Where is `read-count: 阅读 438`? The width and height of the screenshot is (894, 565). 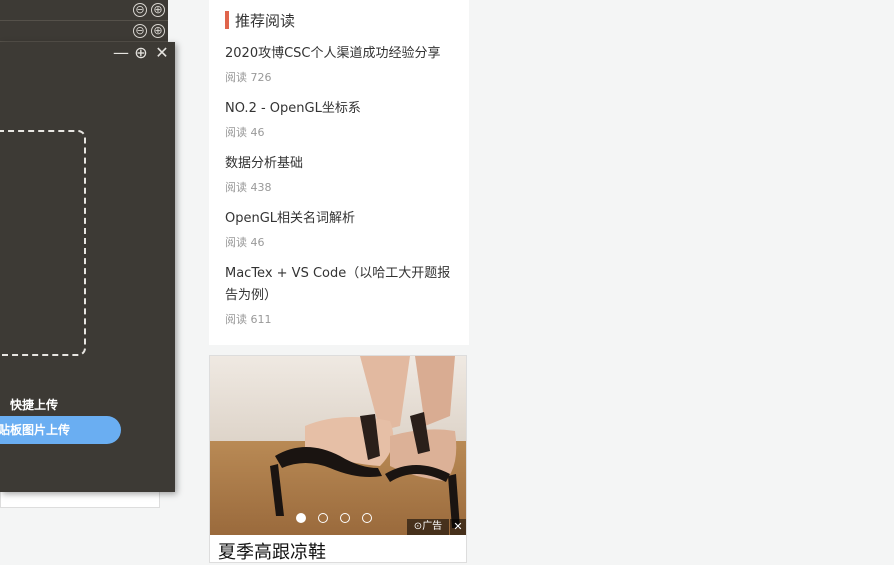
read-count: 阅读 438 is located at coordinates (248, 187).